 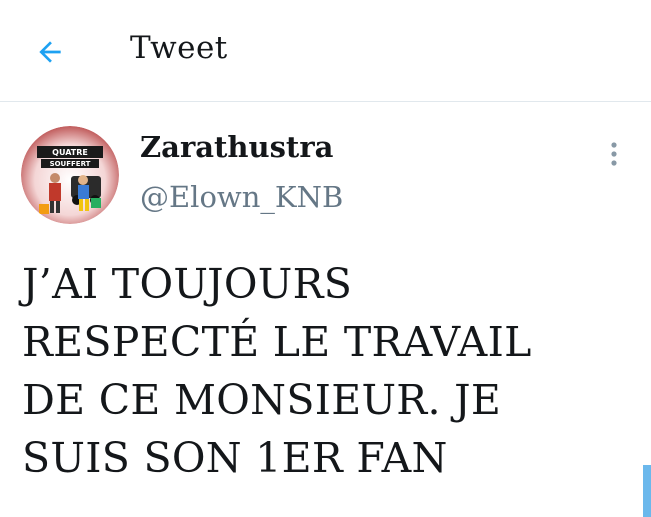 I want to click on author-handle: @Elown_KNB, so click(x=241, y=197).